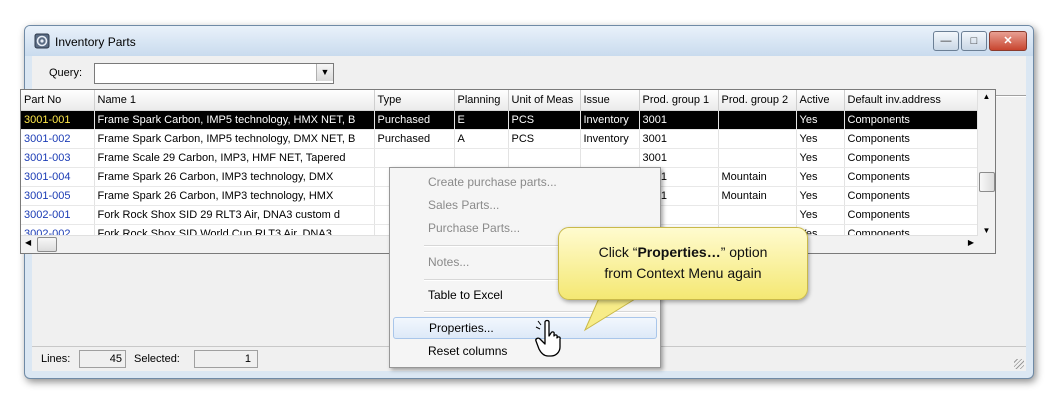 Image resolution: width=1058 pixels, height=404 pixels. I want to click on scroll-thumb, so click(987, 182).